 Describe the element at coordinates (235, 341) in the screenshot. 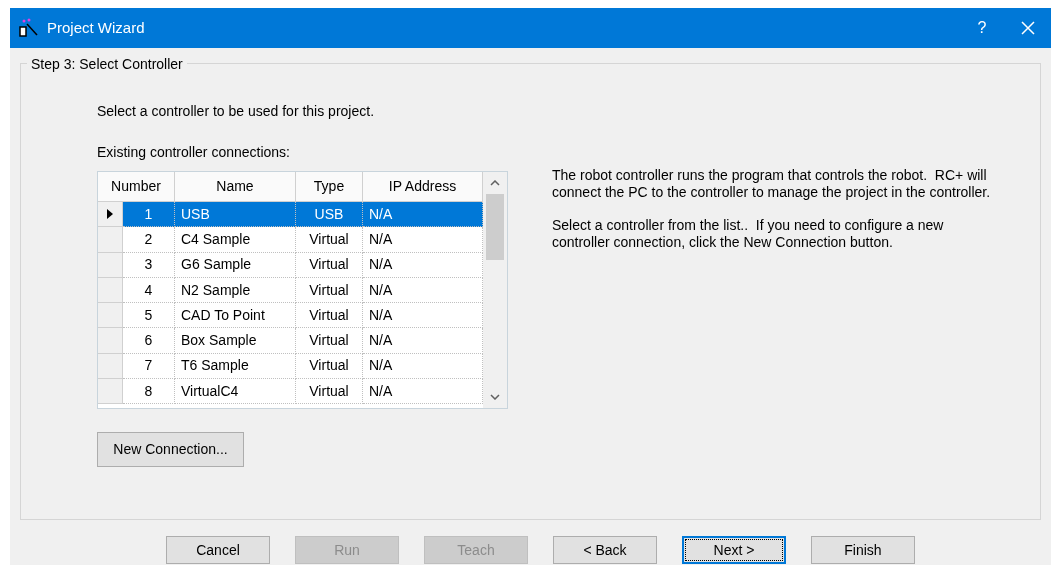

I see `table-cell: Box Sample` at that location.